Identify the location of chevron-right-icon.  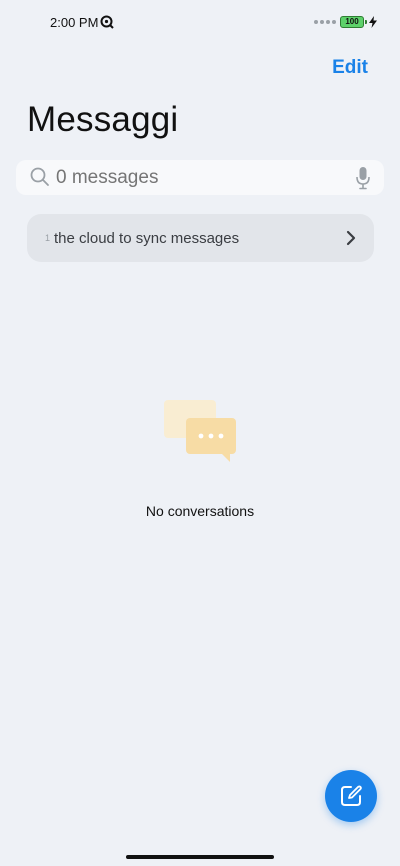
(351, 238).